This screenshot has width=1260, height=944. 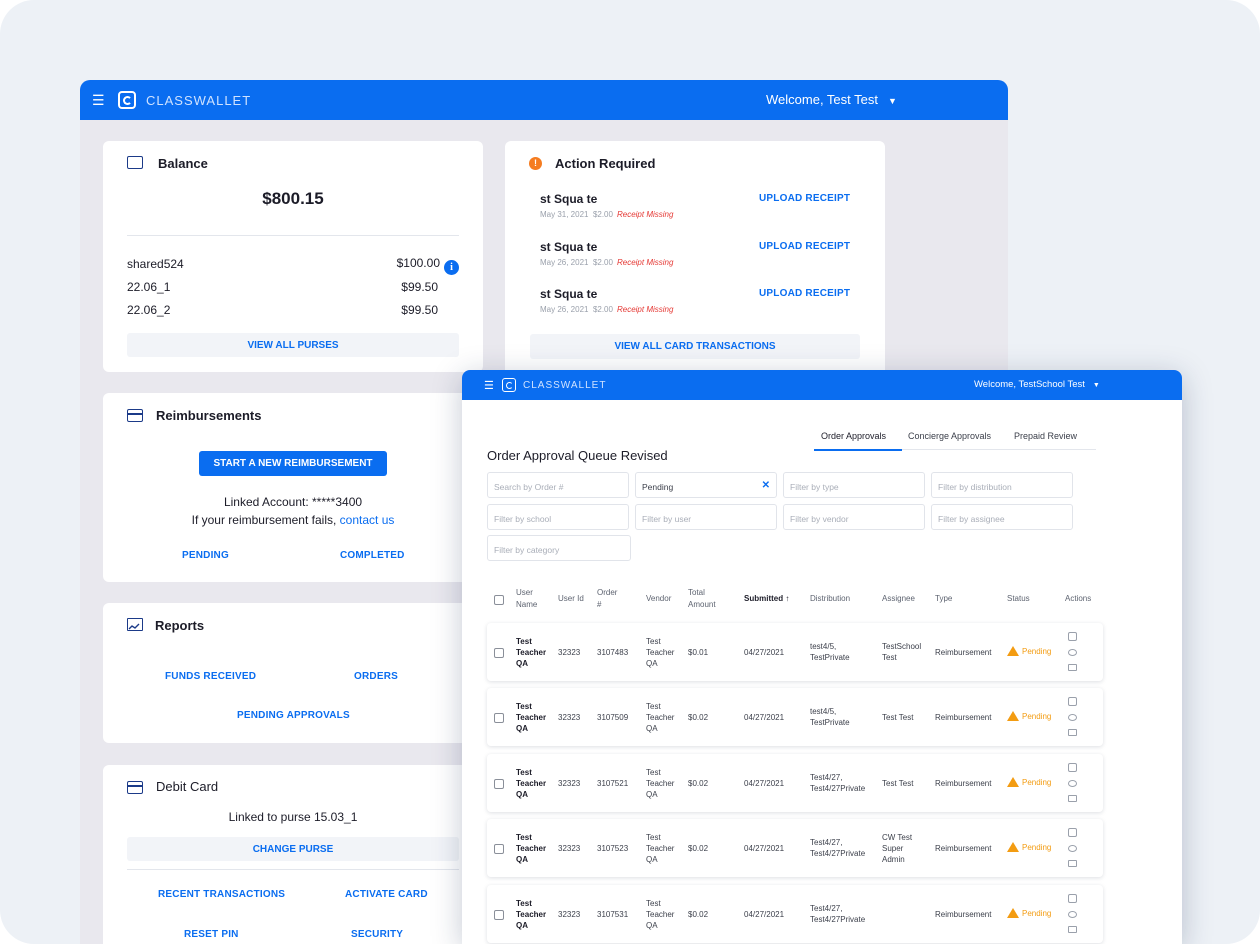 I want to click on order-number-cell: 3107483, so click(x=612, y=652).